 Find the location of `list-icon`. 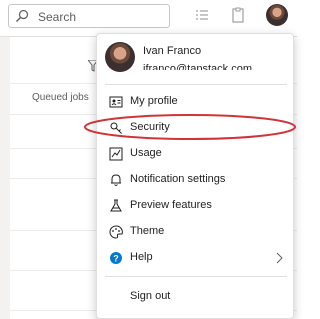

list-icon is located at coordinates (202, 15).